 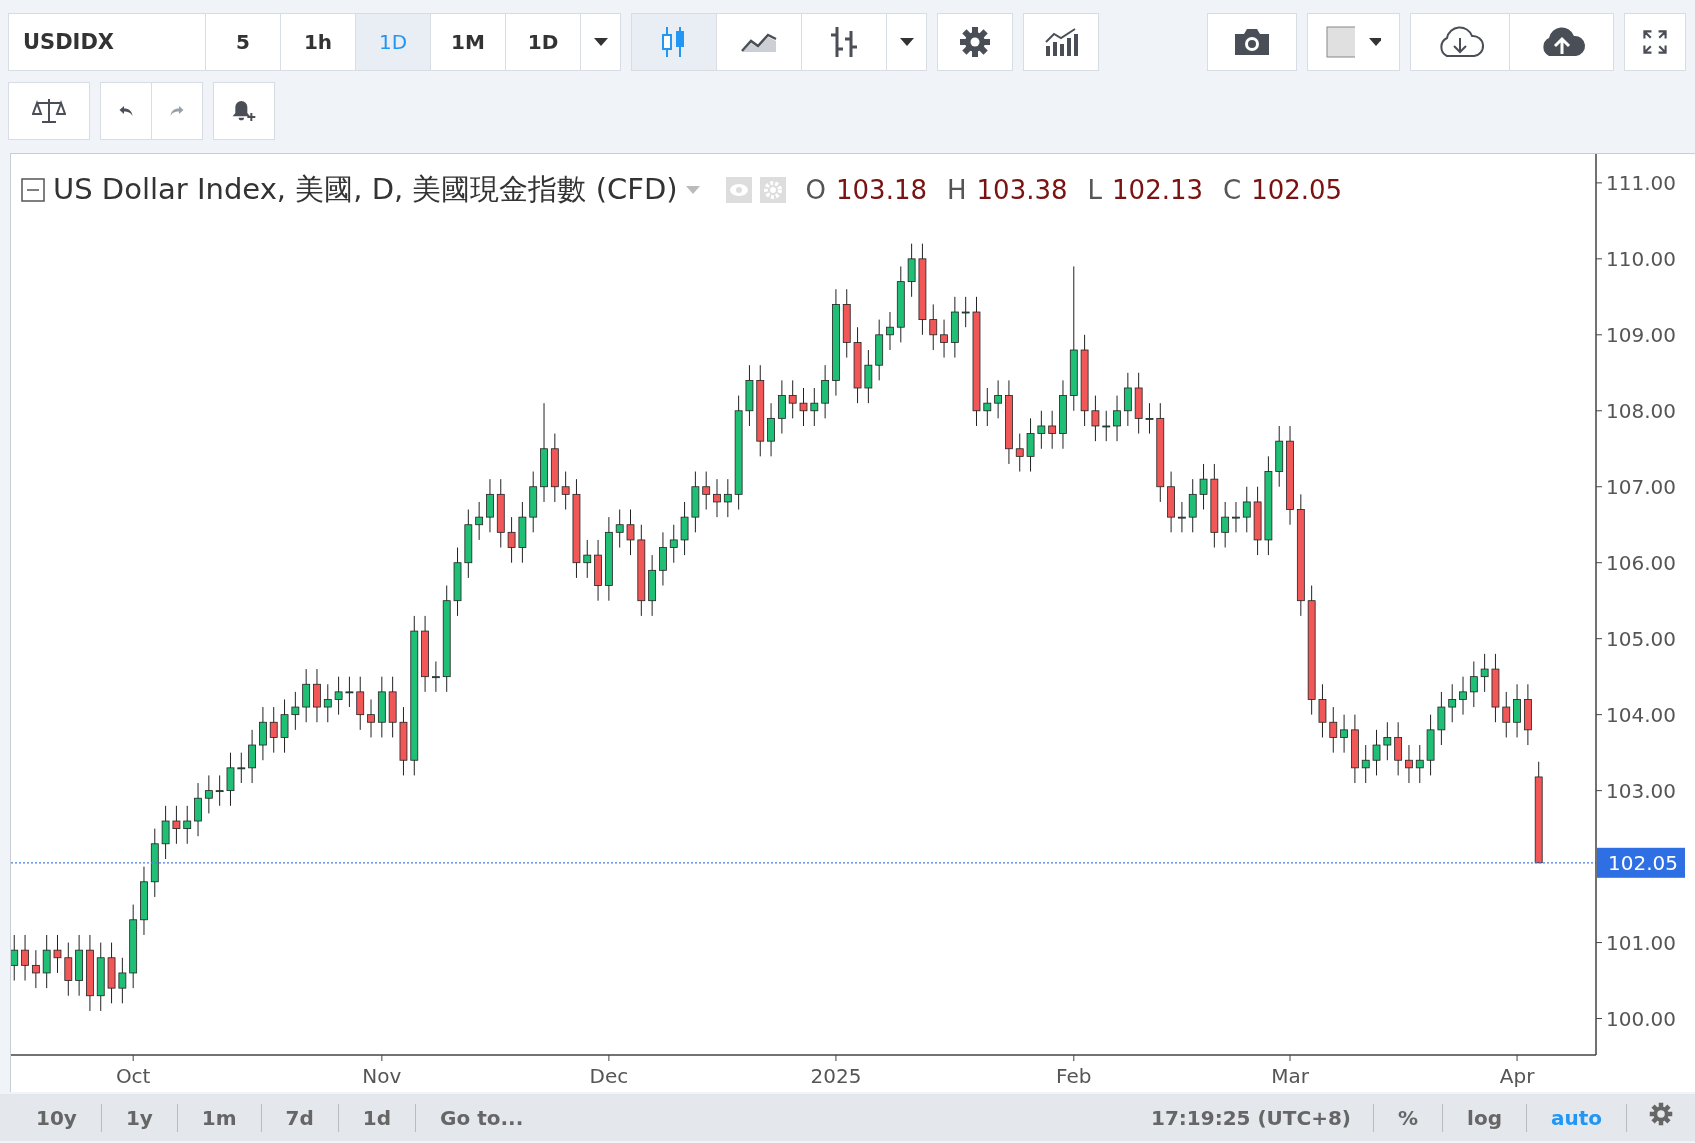 What do you see at coordinates (815, 190) in the screenshot?
I see `legend-key: O` at bounding box center [815, 190].